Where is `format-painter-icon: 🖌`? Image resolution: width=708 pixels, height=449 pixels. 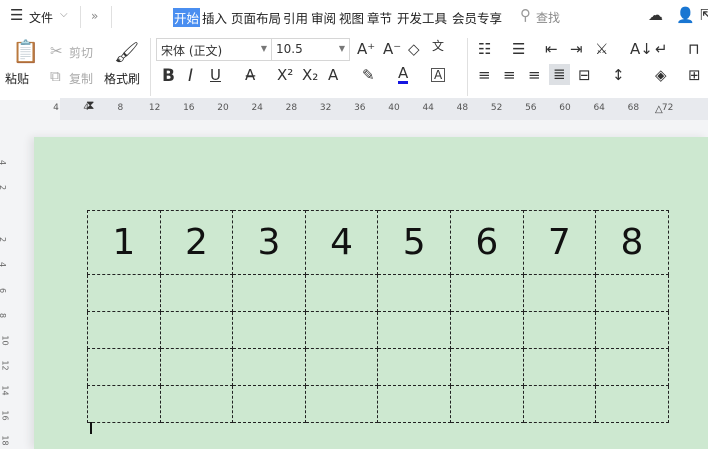 format-painter-icon: 🖌 is located at coordinates (126, 52).